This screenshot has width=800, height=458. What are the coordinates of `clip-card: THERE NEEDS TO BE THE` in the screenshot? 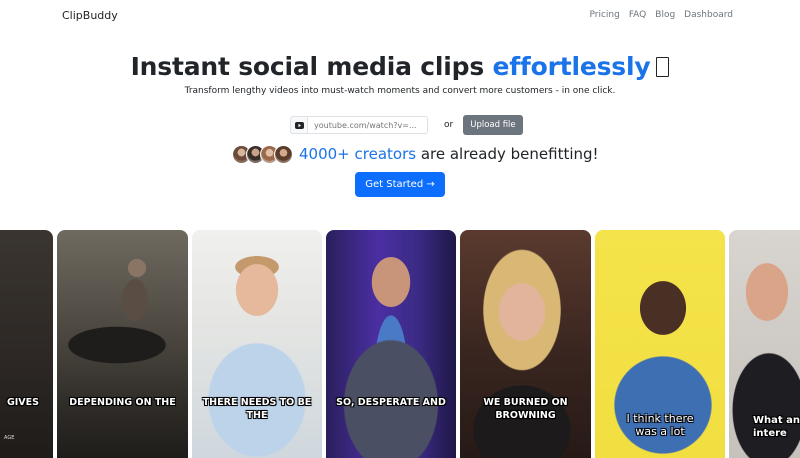 It's located at (257, 344).